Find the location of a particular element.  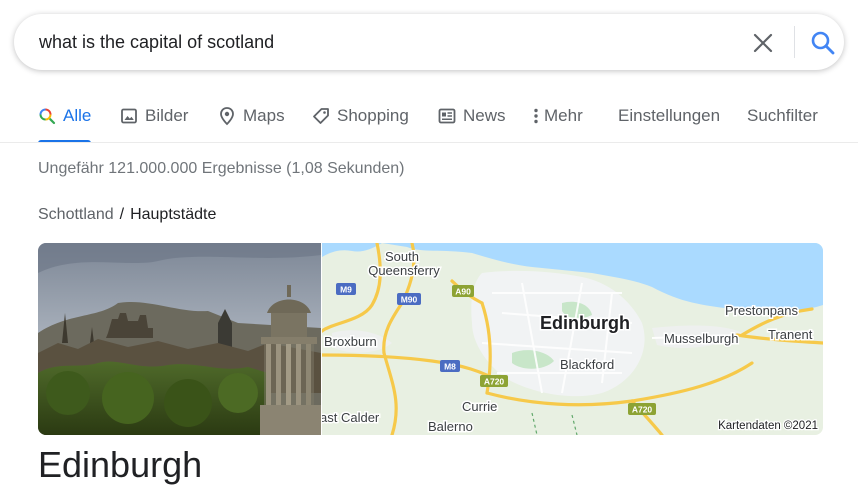

map-label-east-calder: ast Calder is located at coordinates (351, 417).